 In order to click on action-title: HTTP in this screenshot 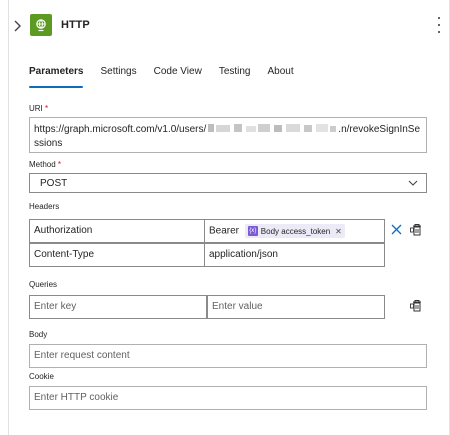, I will do `click(75, 25)`.